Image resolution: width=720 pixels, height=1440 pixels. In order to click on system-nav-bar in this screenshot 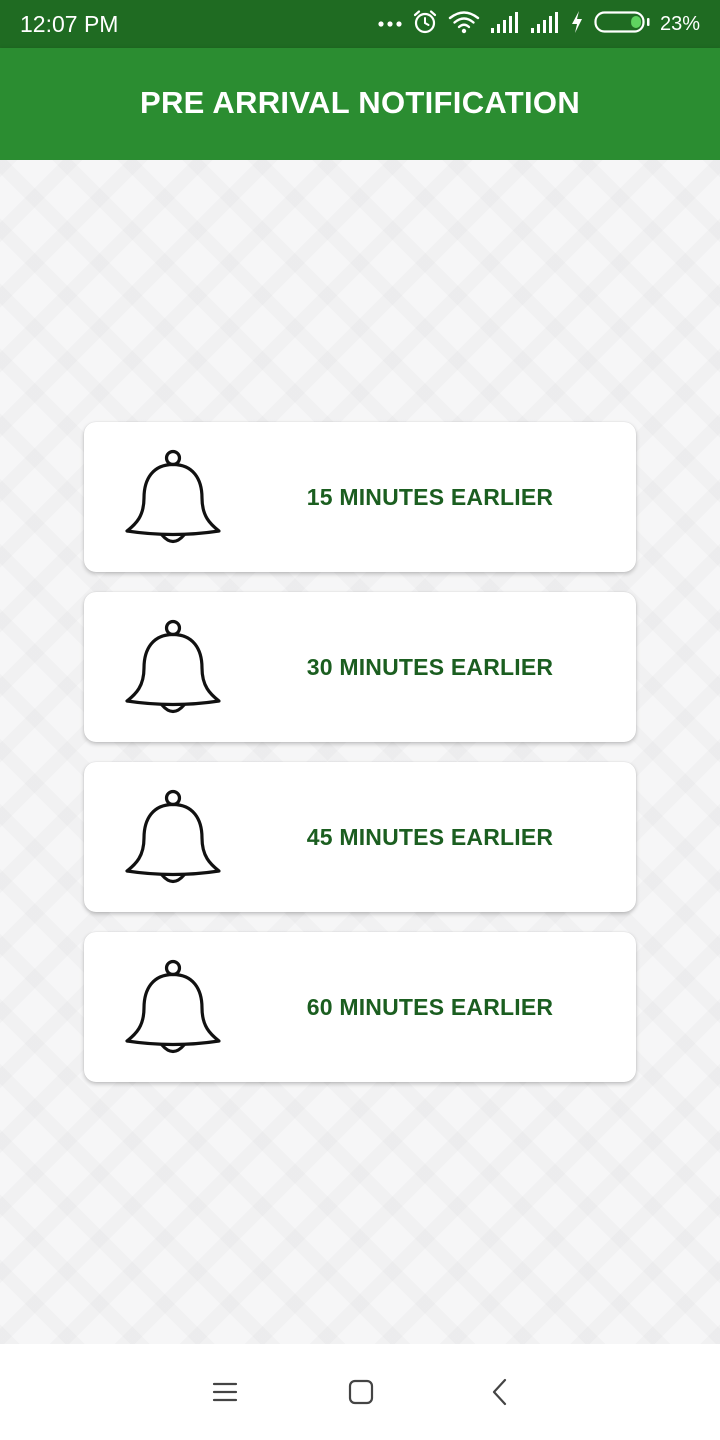, I will do `click(360, 1392)`.